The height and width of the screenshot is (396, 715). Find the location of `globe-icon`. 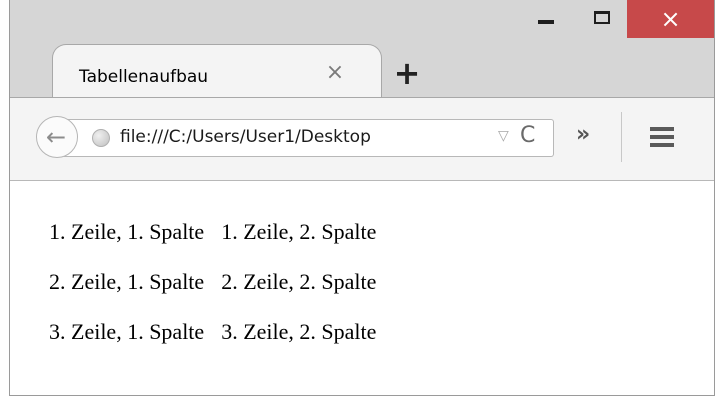

globe-icon is located at coordinates (101, 138).